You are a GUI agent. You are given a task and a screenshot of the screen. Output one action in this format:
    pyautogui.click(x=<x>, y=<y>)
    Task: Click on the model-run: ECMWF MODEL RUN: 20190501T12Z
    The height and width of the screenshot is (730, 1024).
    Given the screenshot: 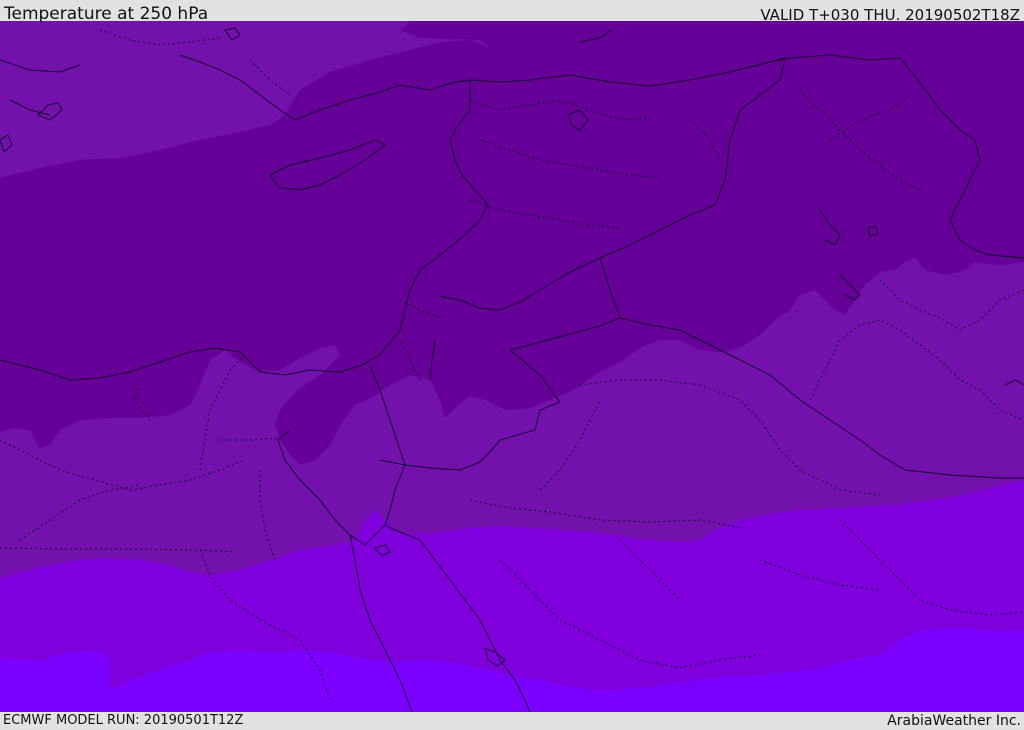 What is the action you would take?
    pyautogui.click(x=123, y=720)
    